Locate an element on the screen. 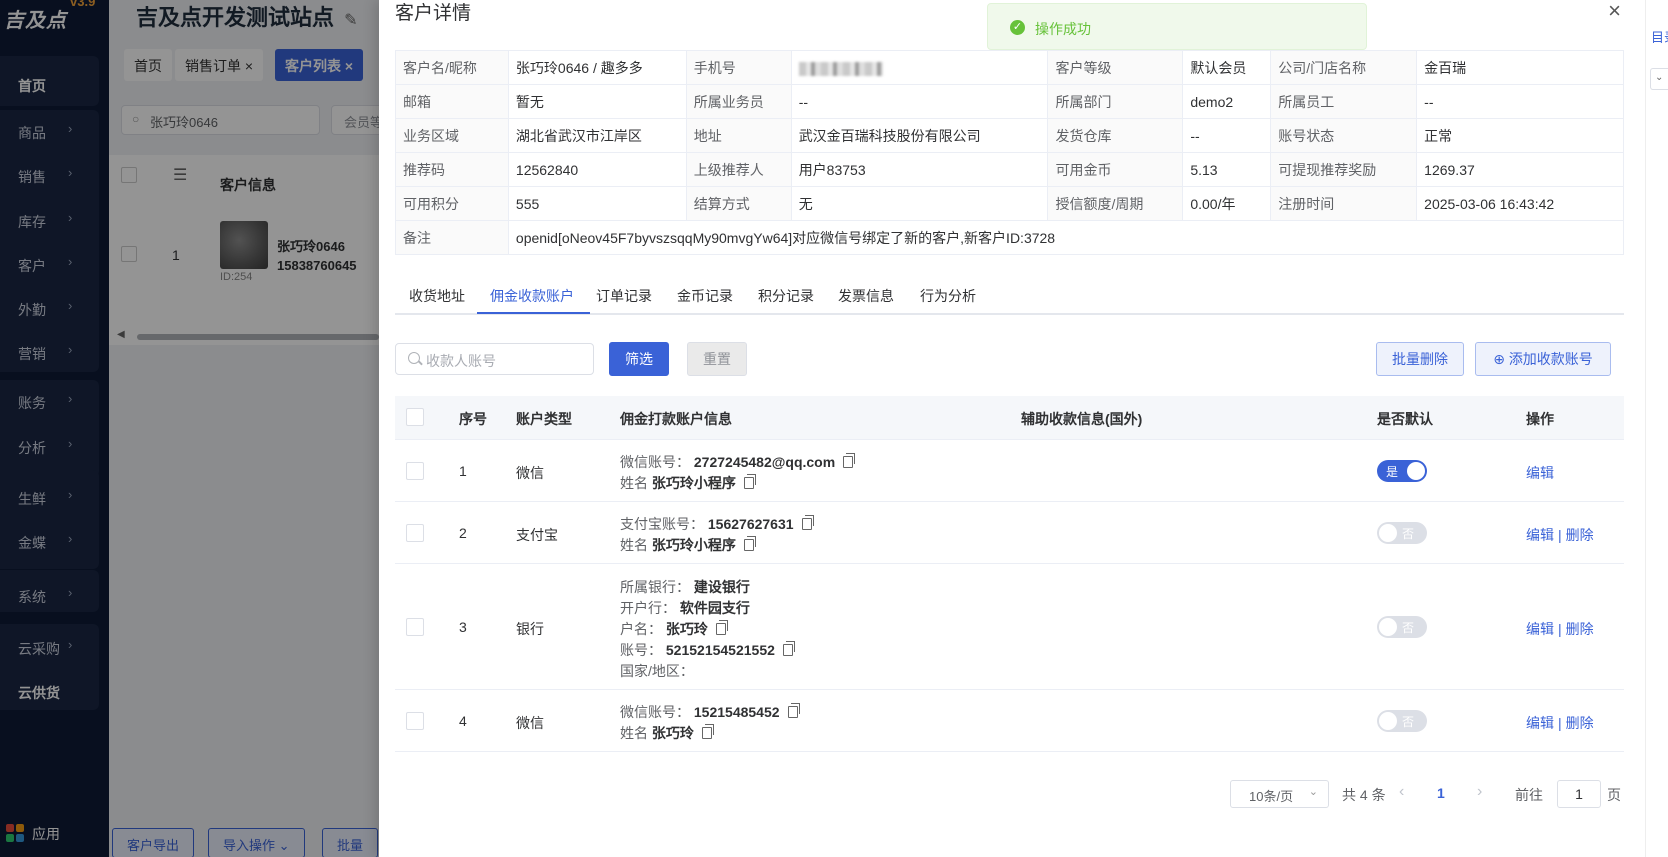  filter-button: 筛选 is located at coordinates (639, 359).